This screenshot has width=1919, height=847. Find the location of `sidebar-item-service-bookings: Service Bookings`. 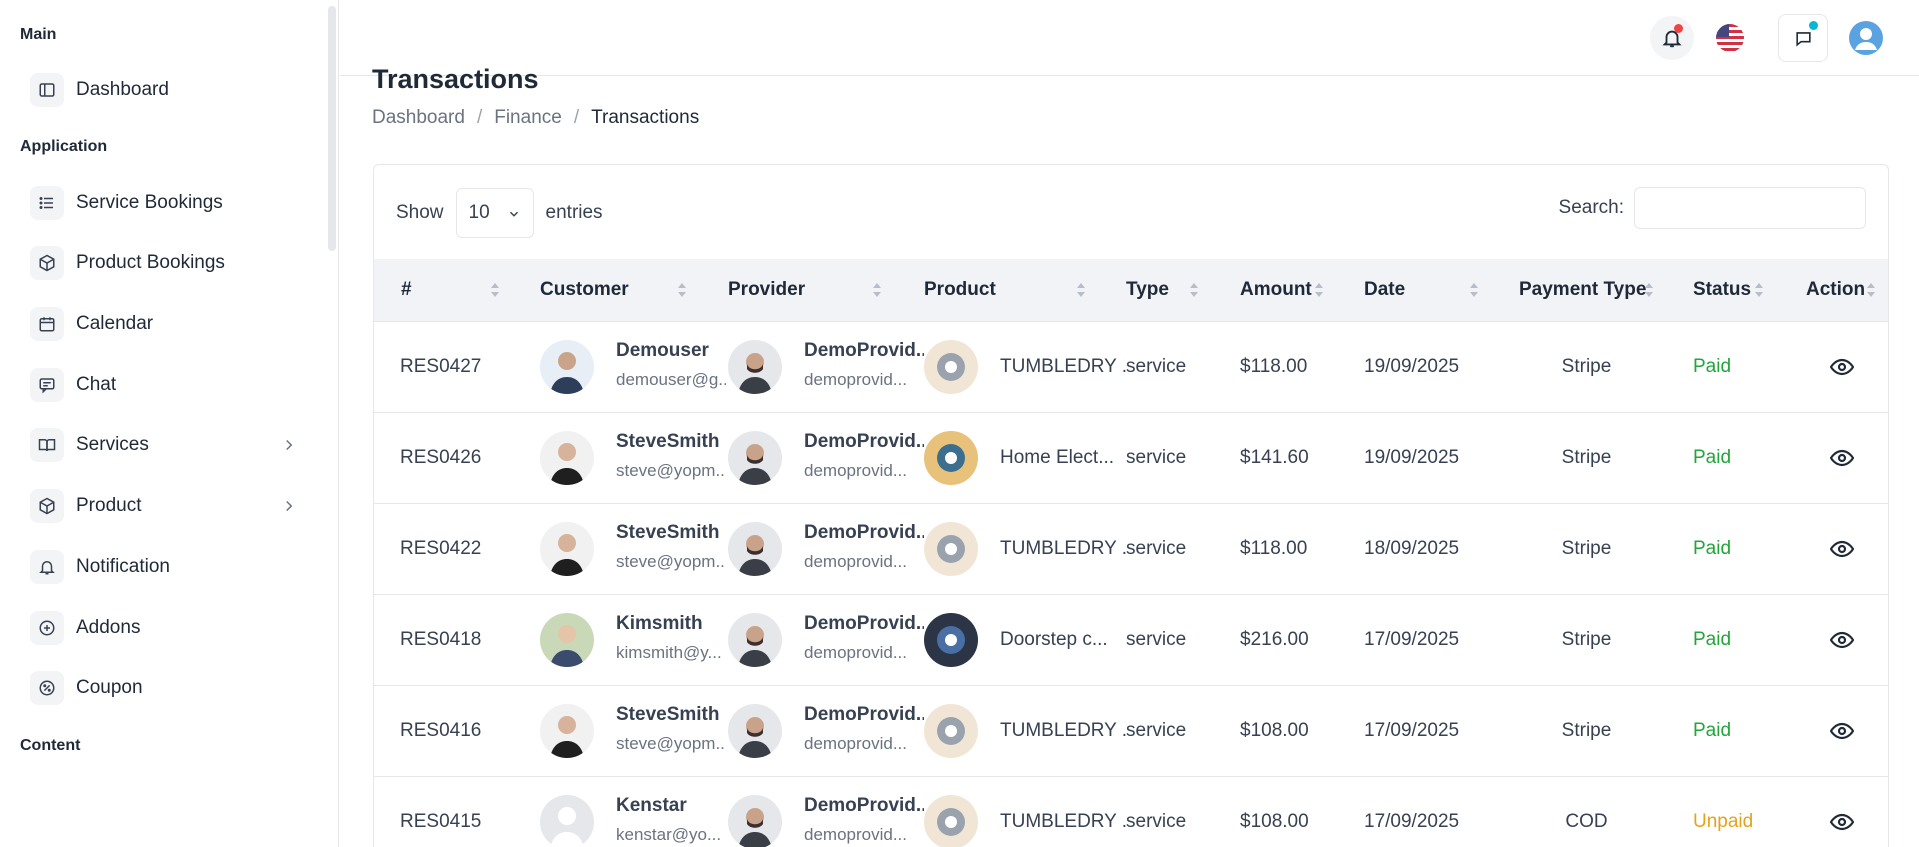

sidebar-item-service-bookings: Service Bookings is located at coordinates (170, 203).